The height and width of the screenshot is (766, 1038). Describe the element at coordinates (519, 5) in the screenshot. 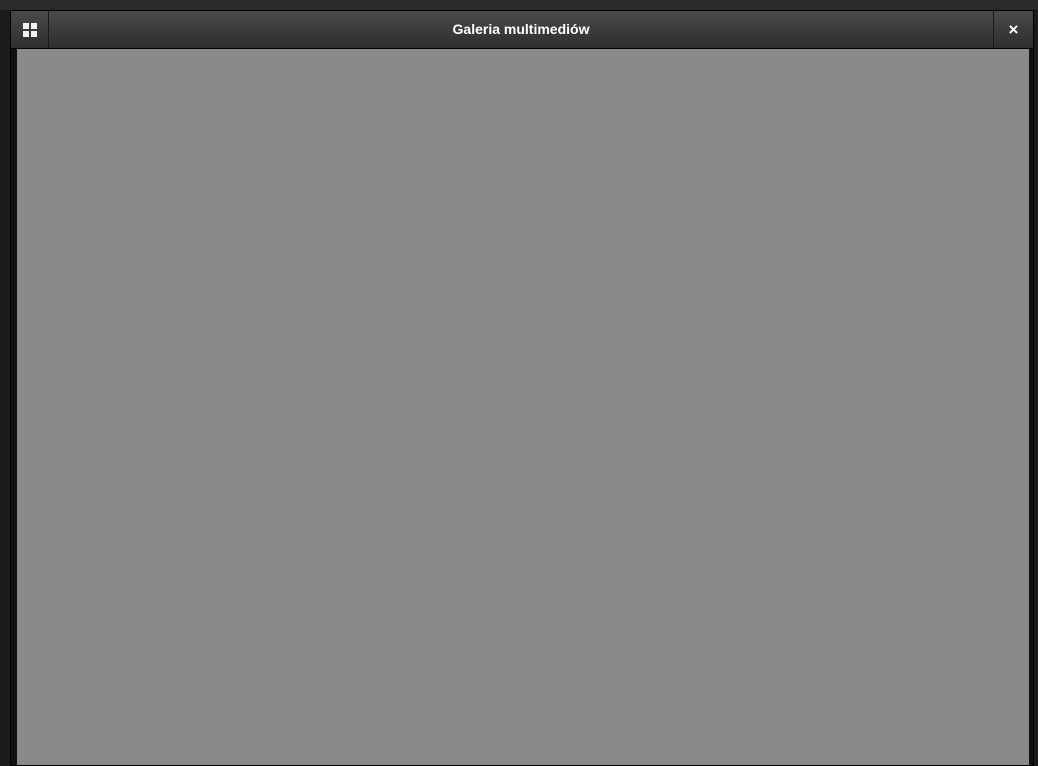

I see `page-backdrop` at that location.